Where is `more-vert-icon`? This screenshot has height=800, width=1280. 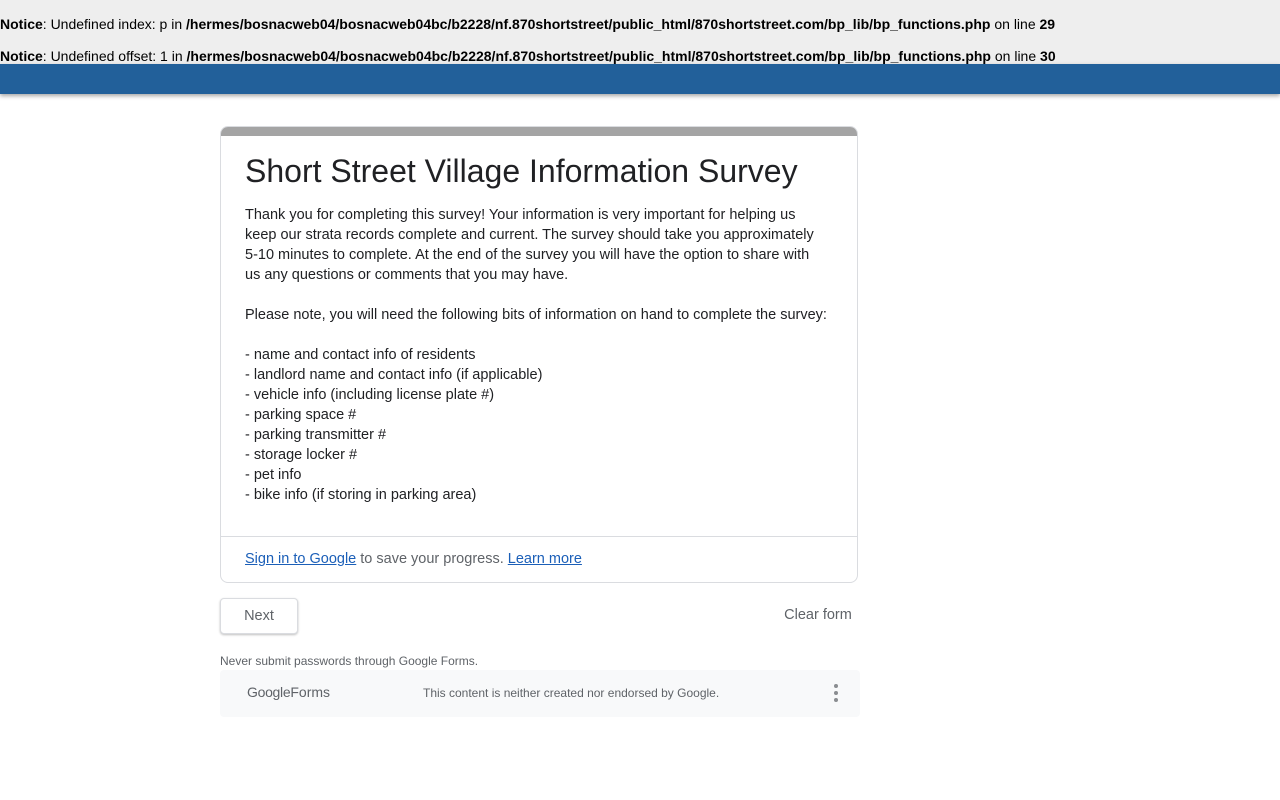
more-vert-icon is located at coordinates (836, 693).